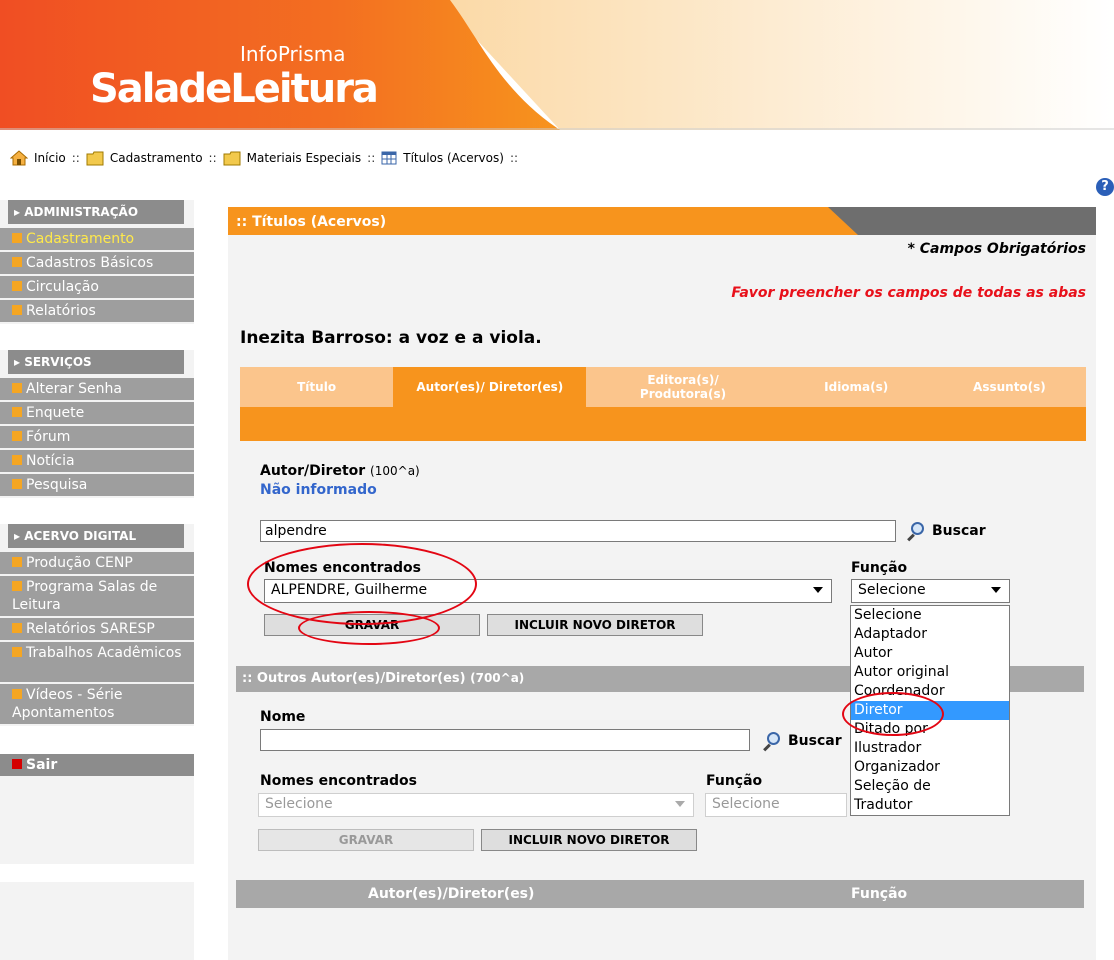  I want to click on sidebar-item-alterar-senha: Alterar Senha, so click(97, 389).